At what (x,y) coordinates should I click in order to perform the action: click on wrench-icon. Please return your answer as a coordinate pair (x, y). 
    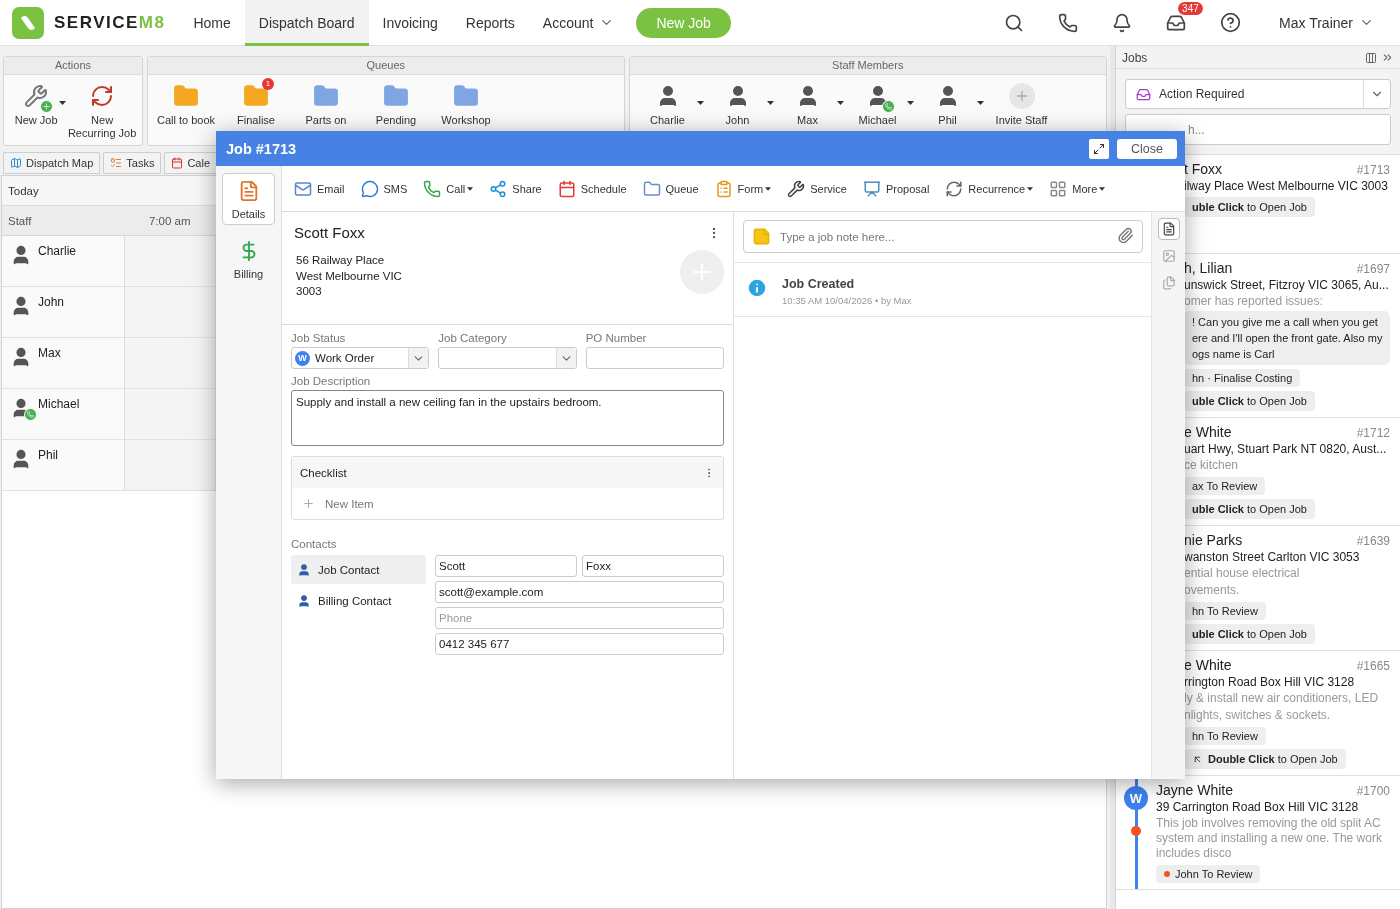
    Looking at the image, I should click on (796, 188).